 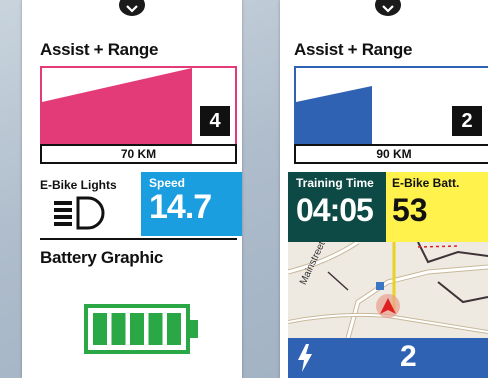 I want to click on assist-mode-bar: 2, so click(x=388, y=358).